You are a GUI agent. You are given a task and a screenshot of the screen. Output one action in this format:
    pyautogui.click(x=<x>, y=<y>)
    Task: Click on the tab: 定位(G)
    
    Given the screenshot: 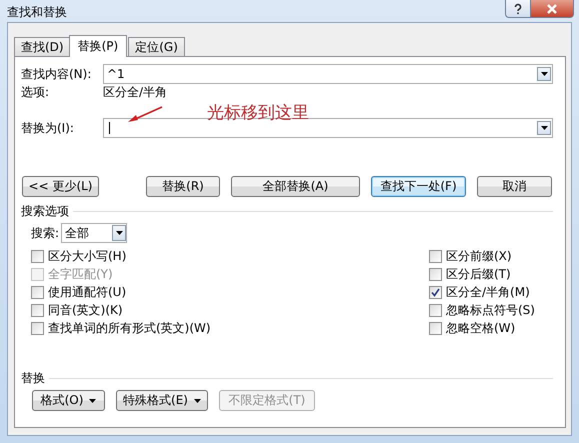 What is the action you would take?
    pyautogui.click(x=156, y=46)
    